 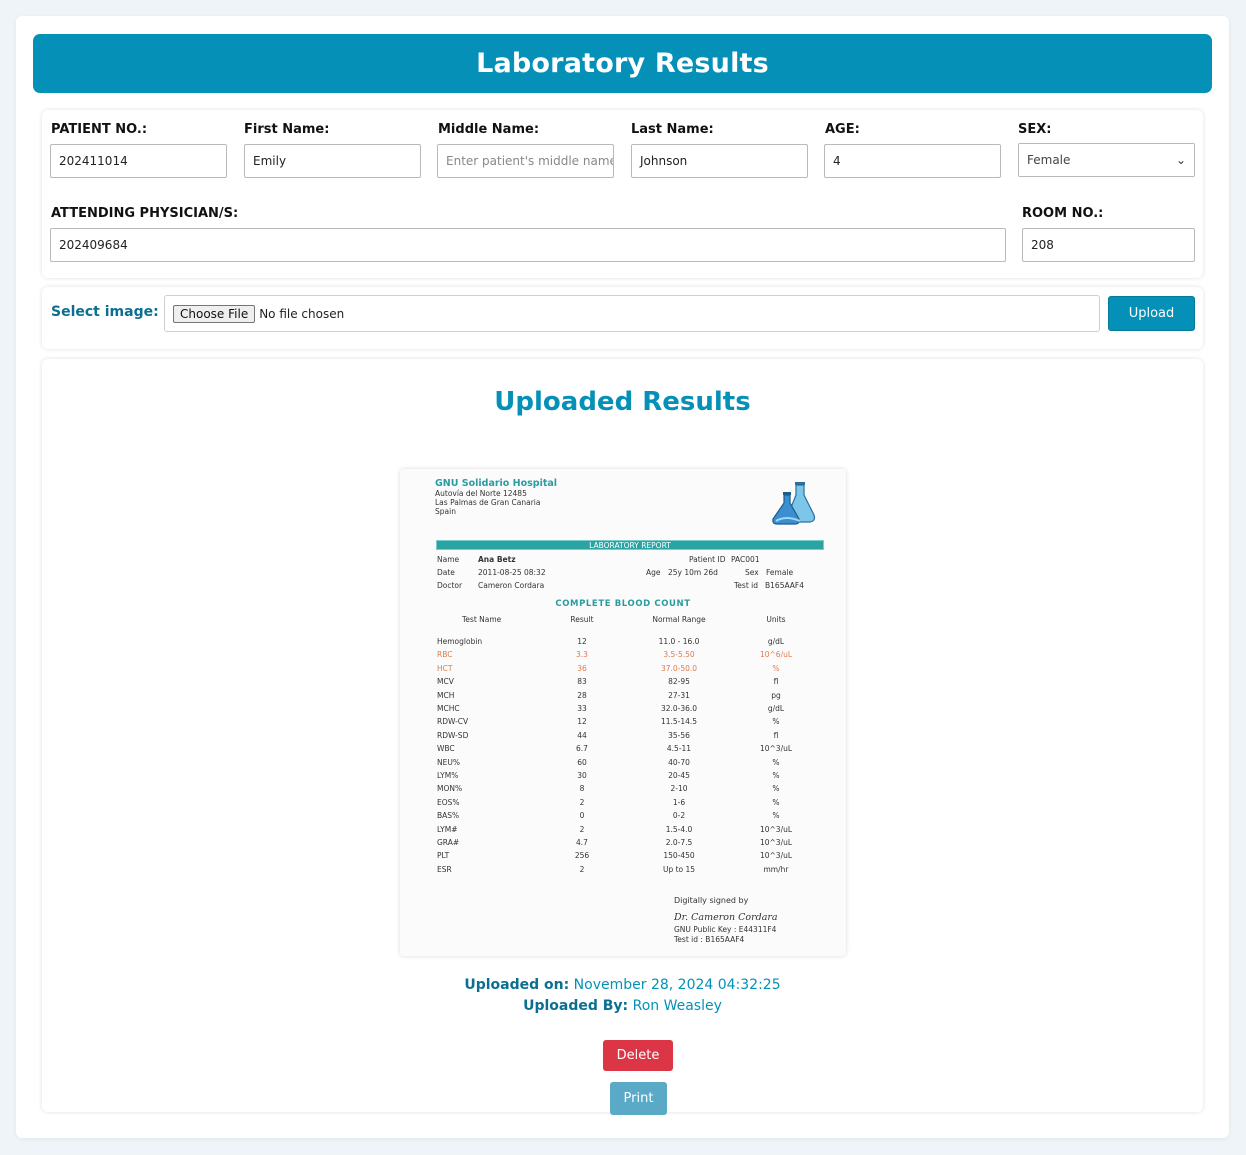 I want to click on signature: Dr. Cameron Cordara, so click(x=726, y=917).